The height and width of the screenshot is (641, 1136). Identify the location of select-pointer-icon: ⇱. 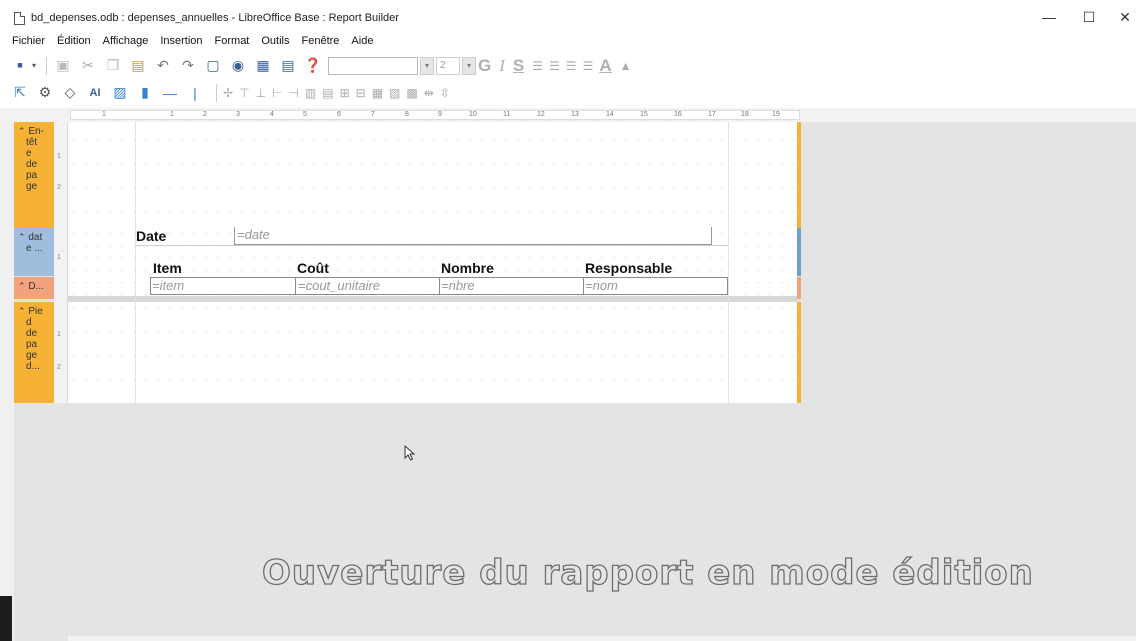
(20, 93).